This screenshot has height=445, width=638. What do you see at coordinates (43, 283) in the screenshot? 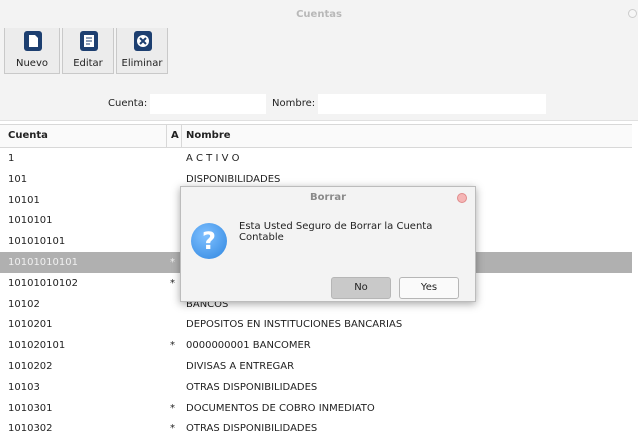
I see `cell-cuenta: 10101010102` at bounding box center [43, 283].